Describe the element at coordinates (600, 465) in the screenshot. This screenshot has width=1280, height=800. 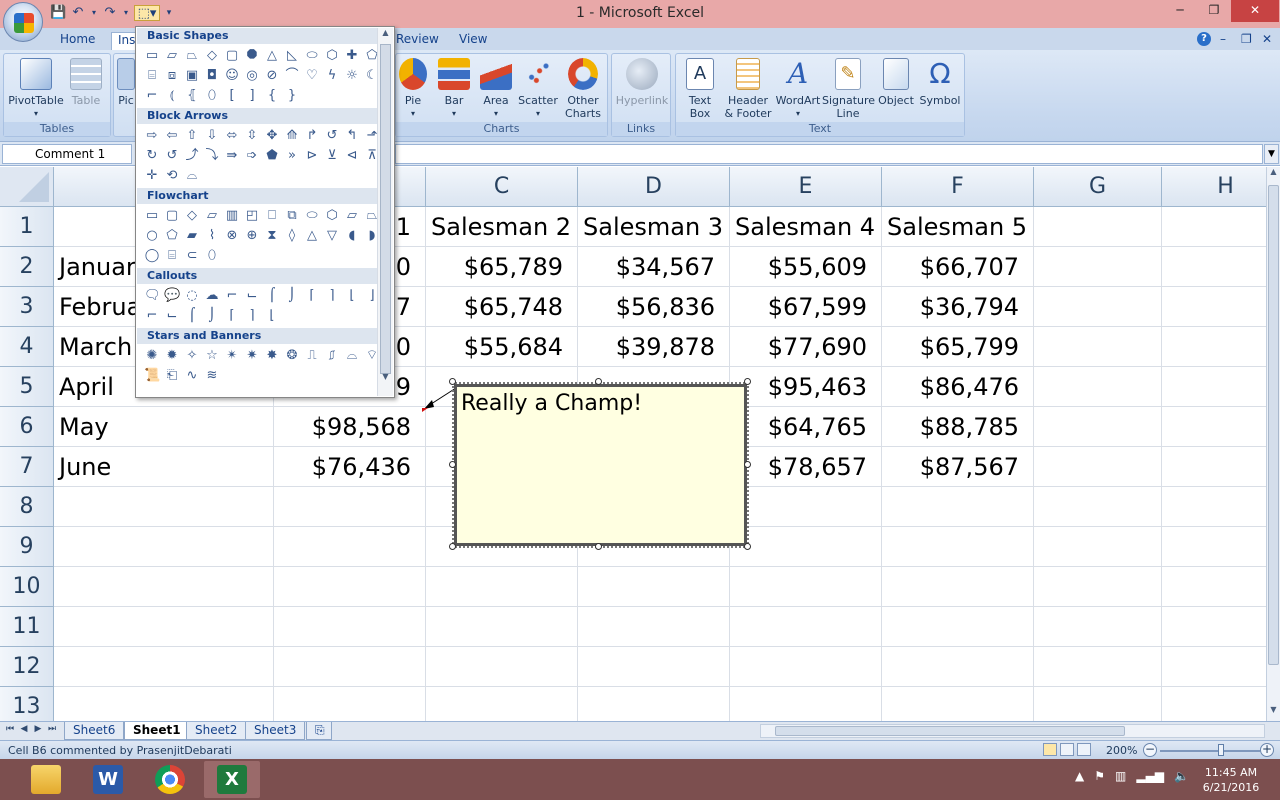
I see `comment-box: Really a Champ!` at that location.